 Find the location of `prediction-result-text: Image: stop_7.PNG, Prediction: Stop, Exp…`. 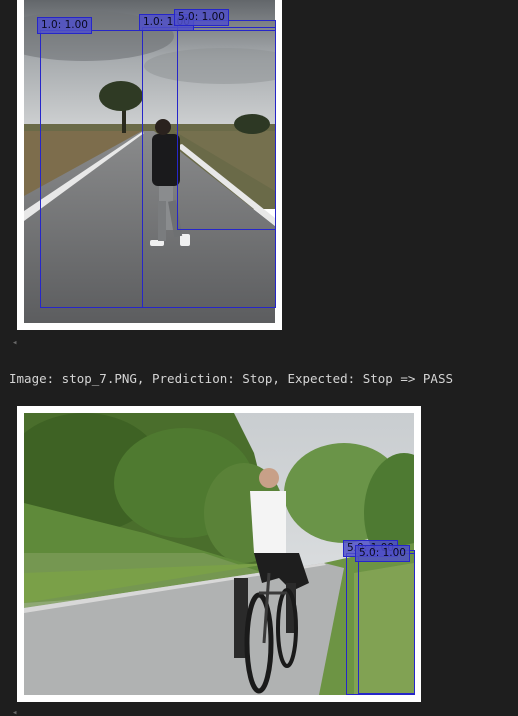

prediction-result-text: Image: stop_7.PNG, Prediction: Stop, Exp… is located at coordinates (231, 378).